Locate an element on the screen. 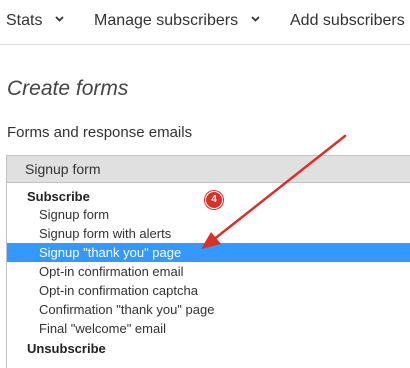 The height and width of the screenshot is (368, 410). option-optin-confirmation-captcha: Opt-in confirmation captcha is located at coordinates (208, 290).